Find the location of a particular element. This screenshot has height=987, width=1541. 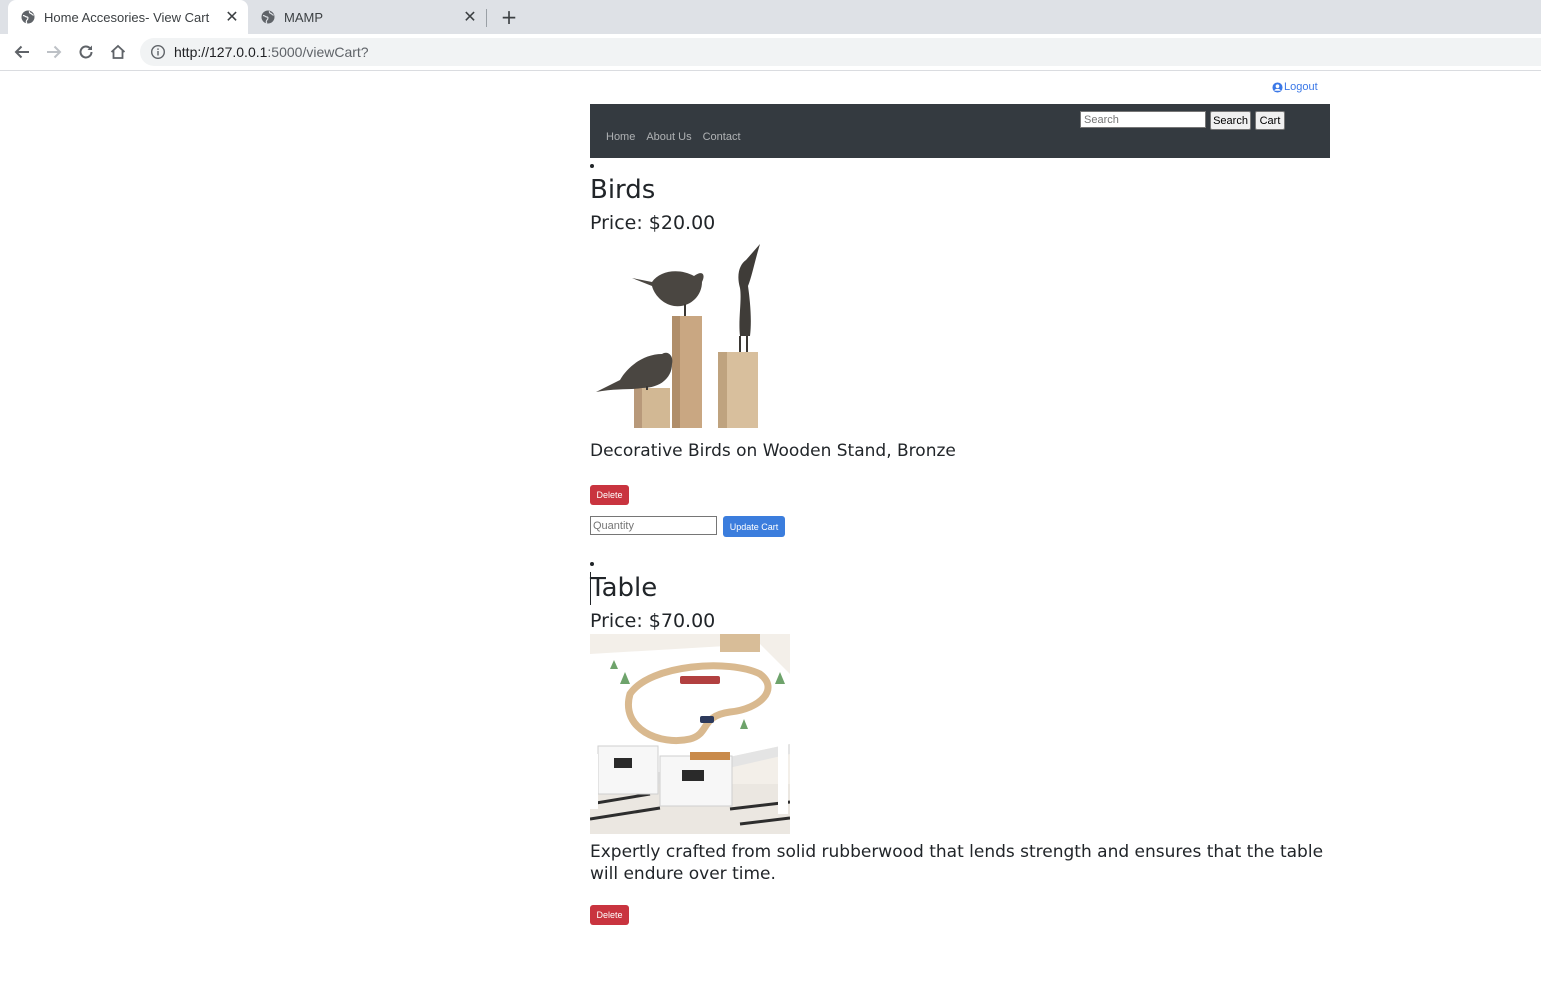

user-circle-icon is located at coordinates (1277, 87).